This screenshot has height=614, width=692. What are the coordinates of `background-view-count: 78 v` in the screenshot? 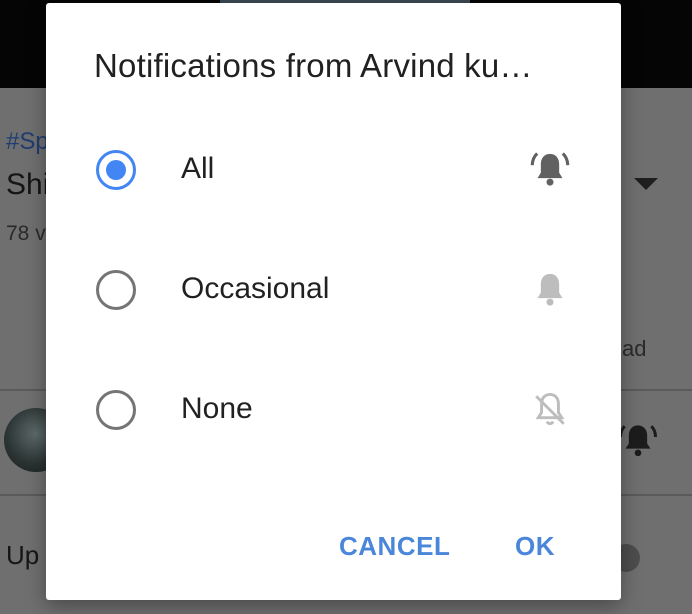 It's located at (26, 233).